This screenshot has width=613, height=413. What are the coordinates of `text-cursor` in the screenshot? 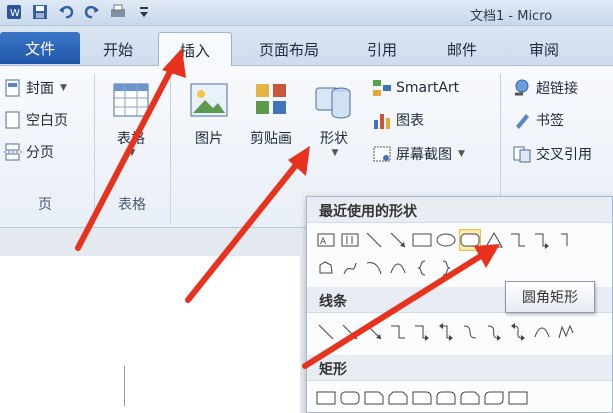 It's located at (124, 386).